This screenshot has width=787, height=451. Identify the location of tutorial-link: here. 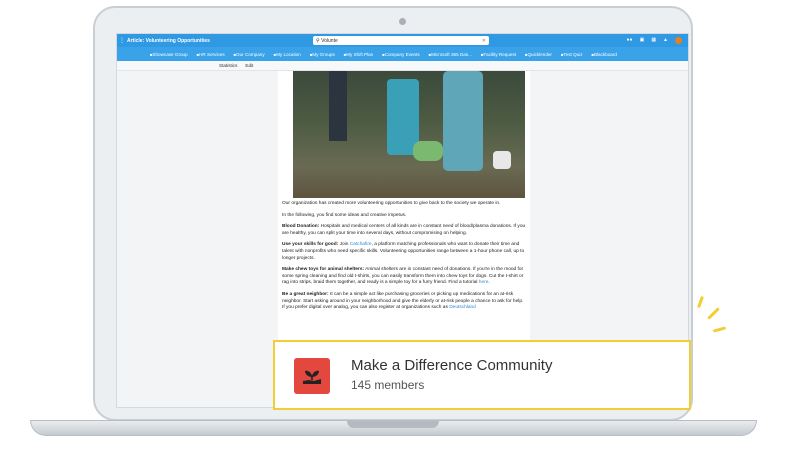
(484, 282).